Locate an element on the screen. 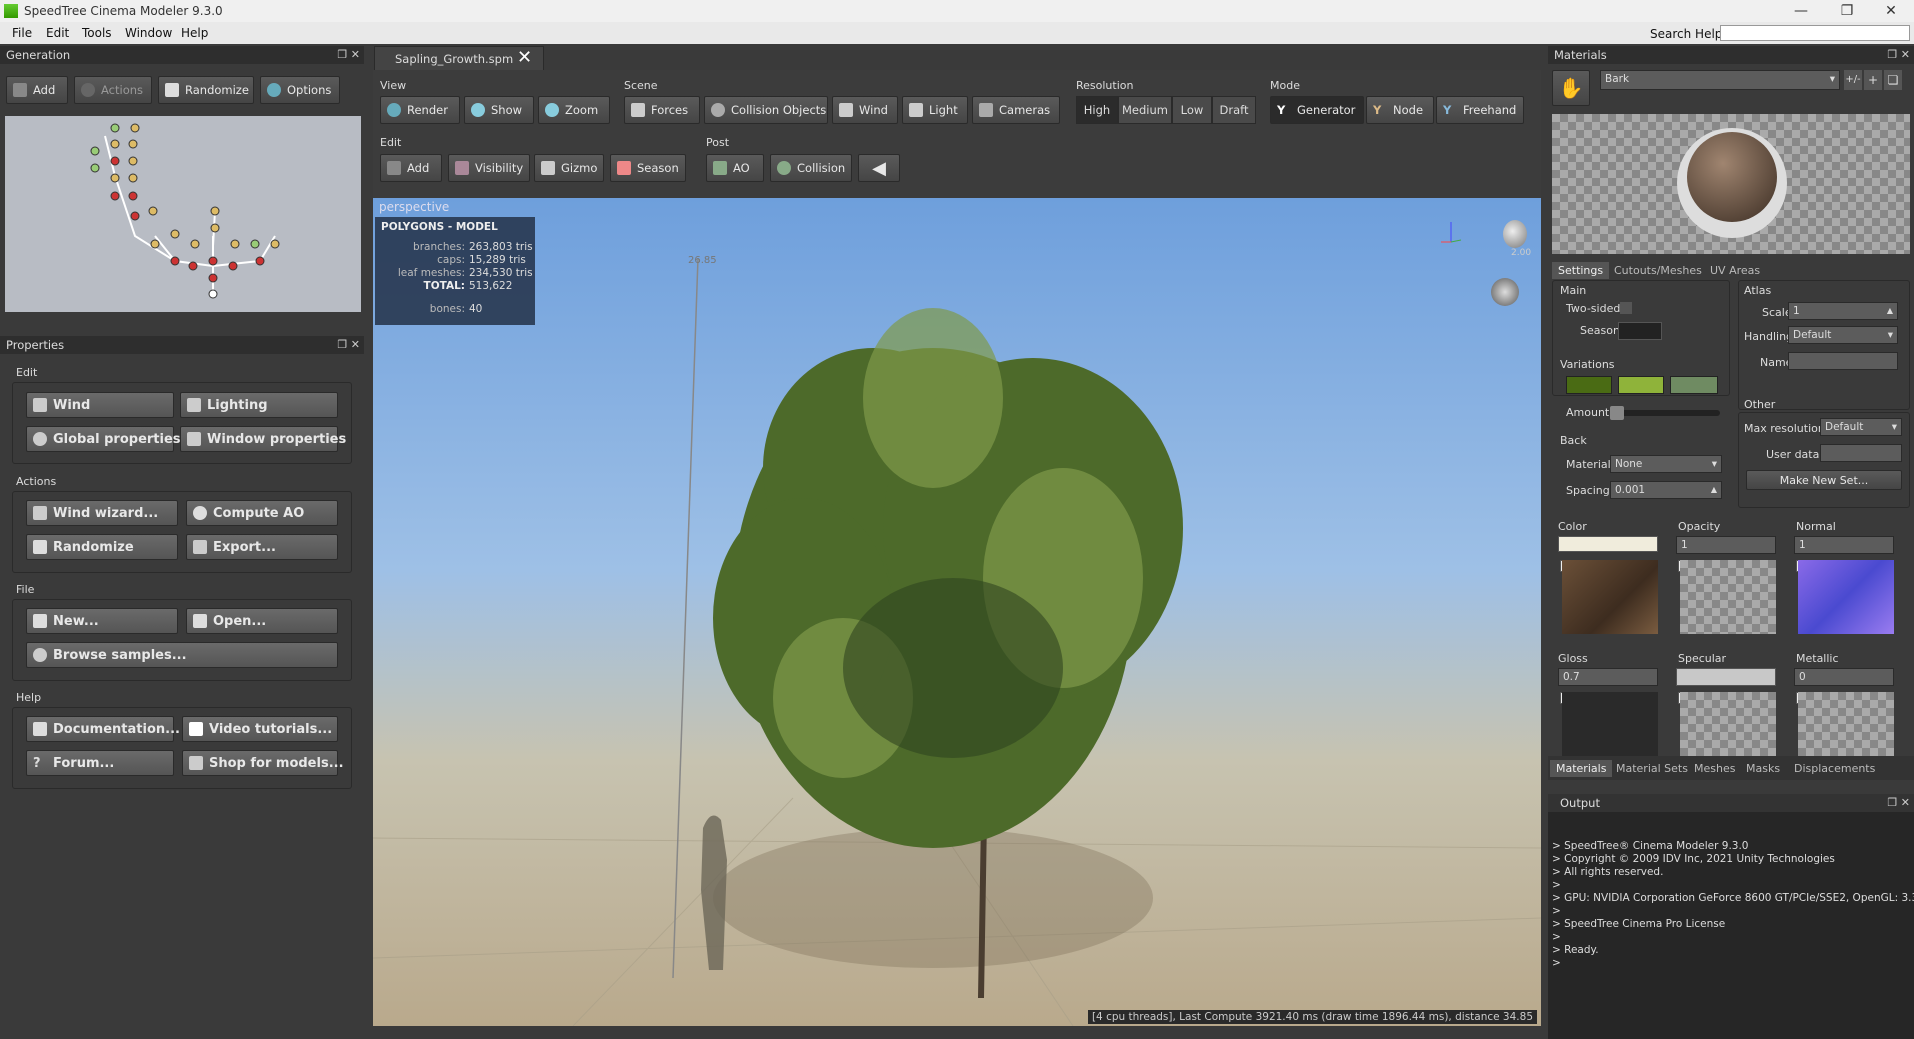 The image size is (1914, 1039). render-button: Render is located at coordinates (420, 110).